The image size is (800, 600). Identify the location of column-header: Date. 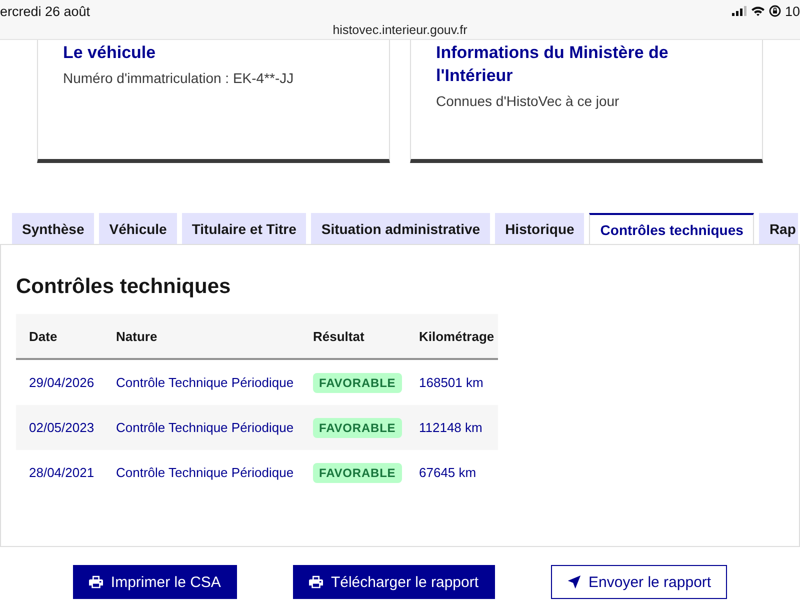
(59, 336).